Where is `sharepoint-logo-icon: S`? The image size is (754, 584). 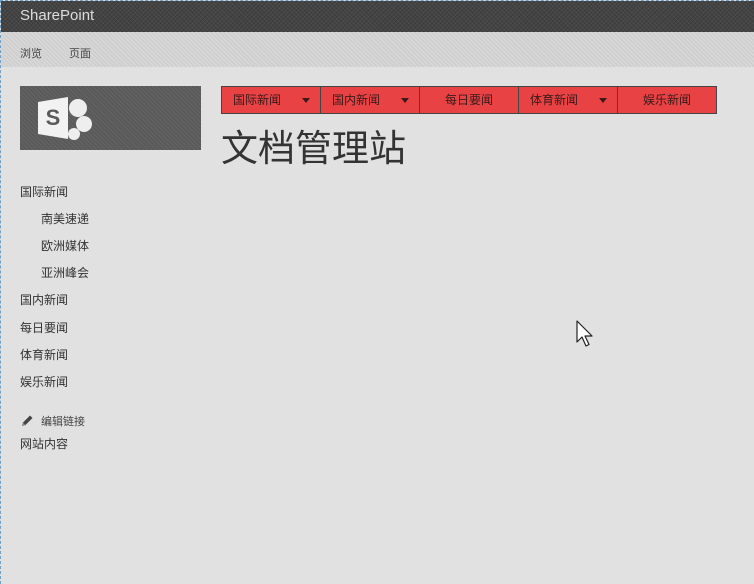 sharepoint-logo-icon: S is located at coordinates (65, 118).